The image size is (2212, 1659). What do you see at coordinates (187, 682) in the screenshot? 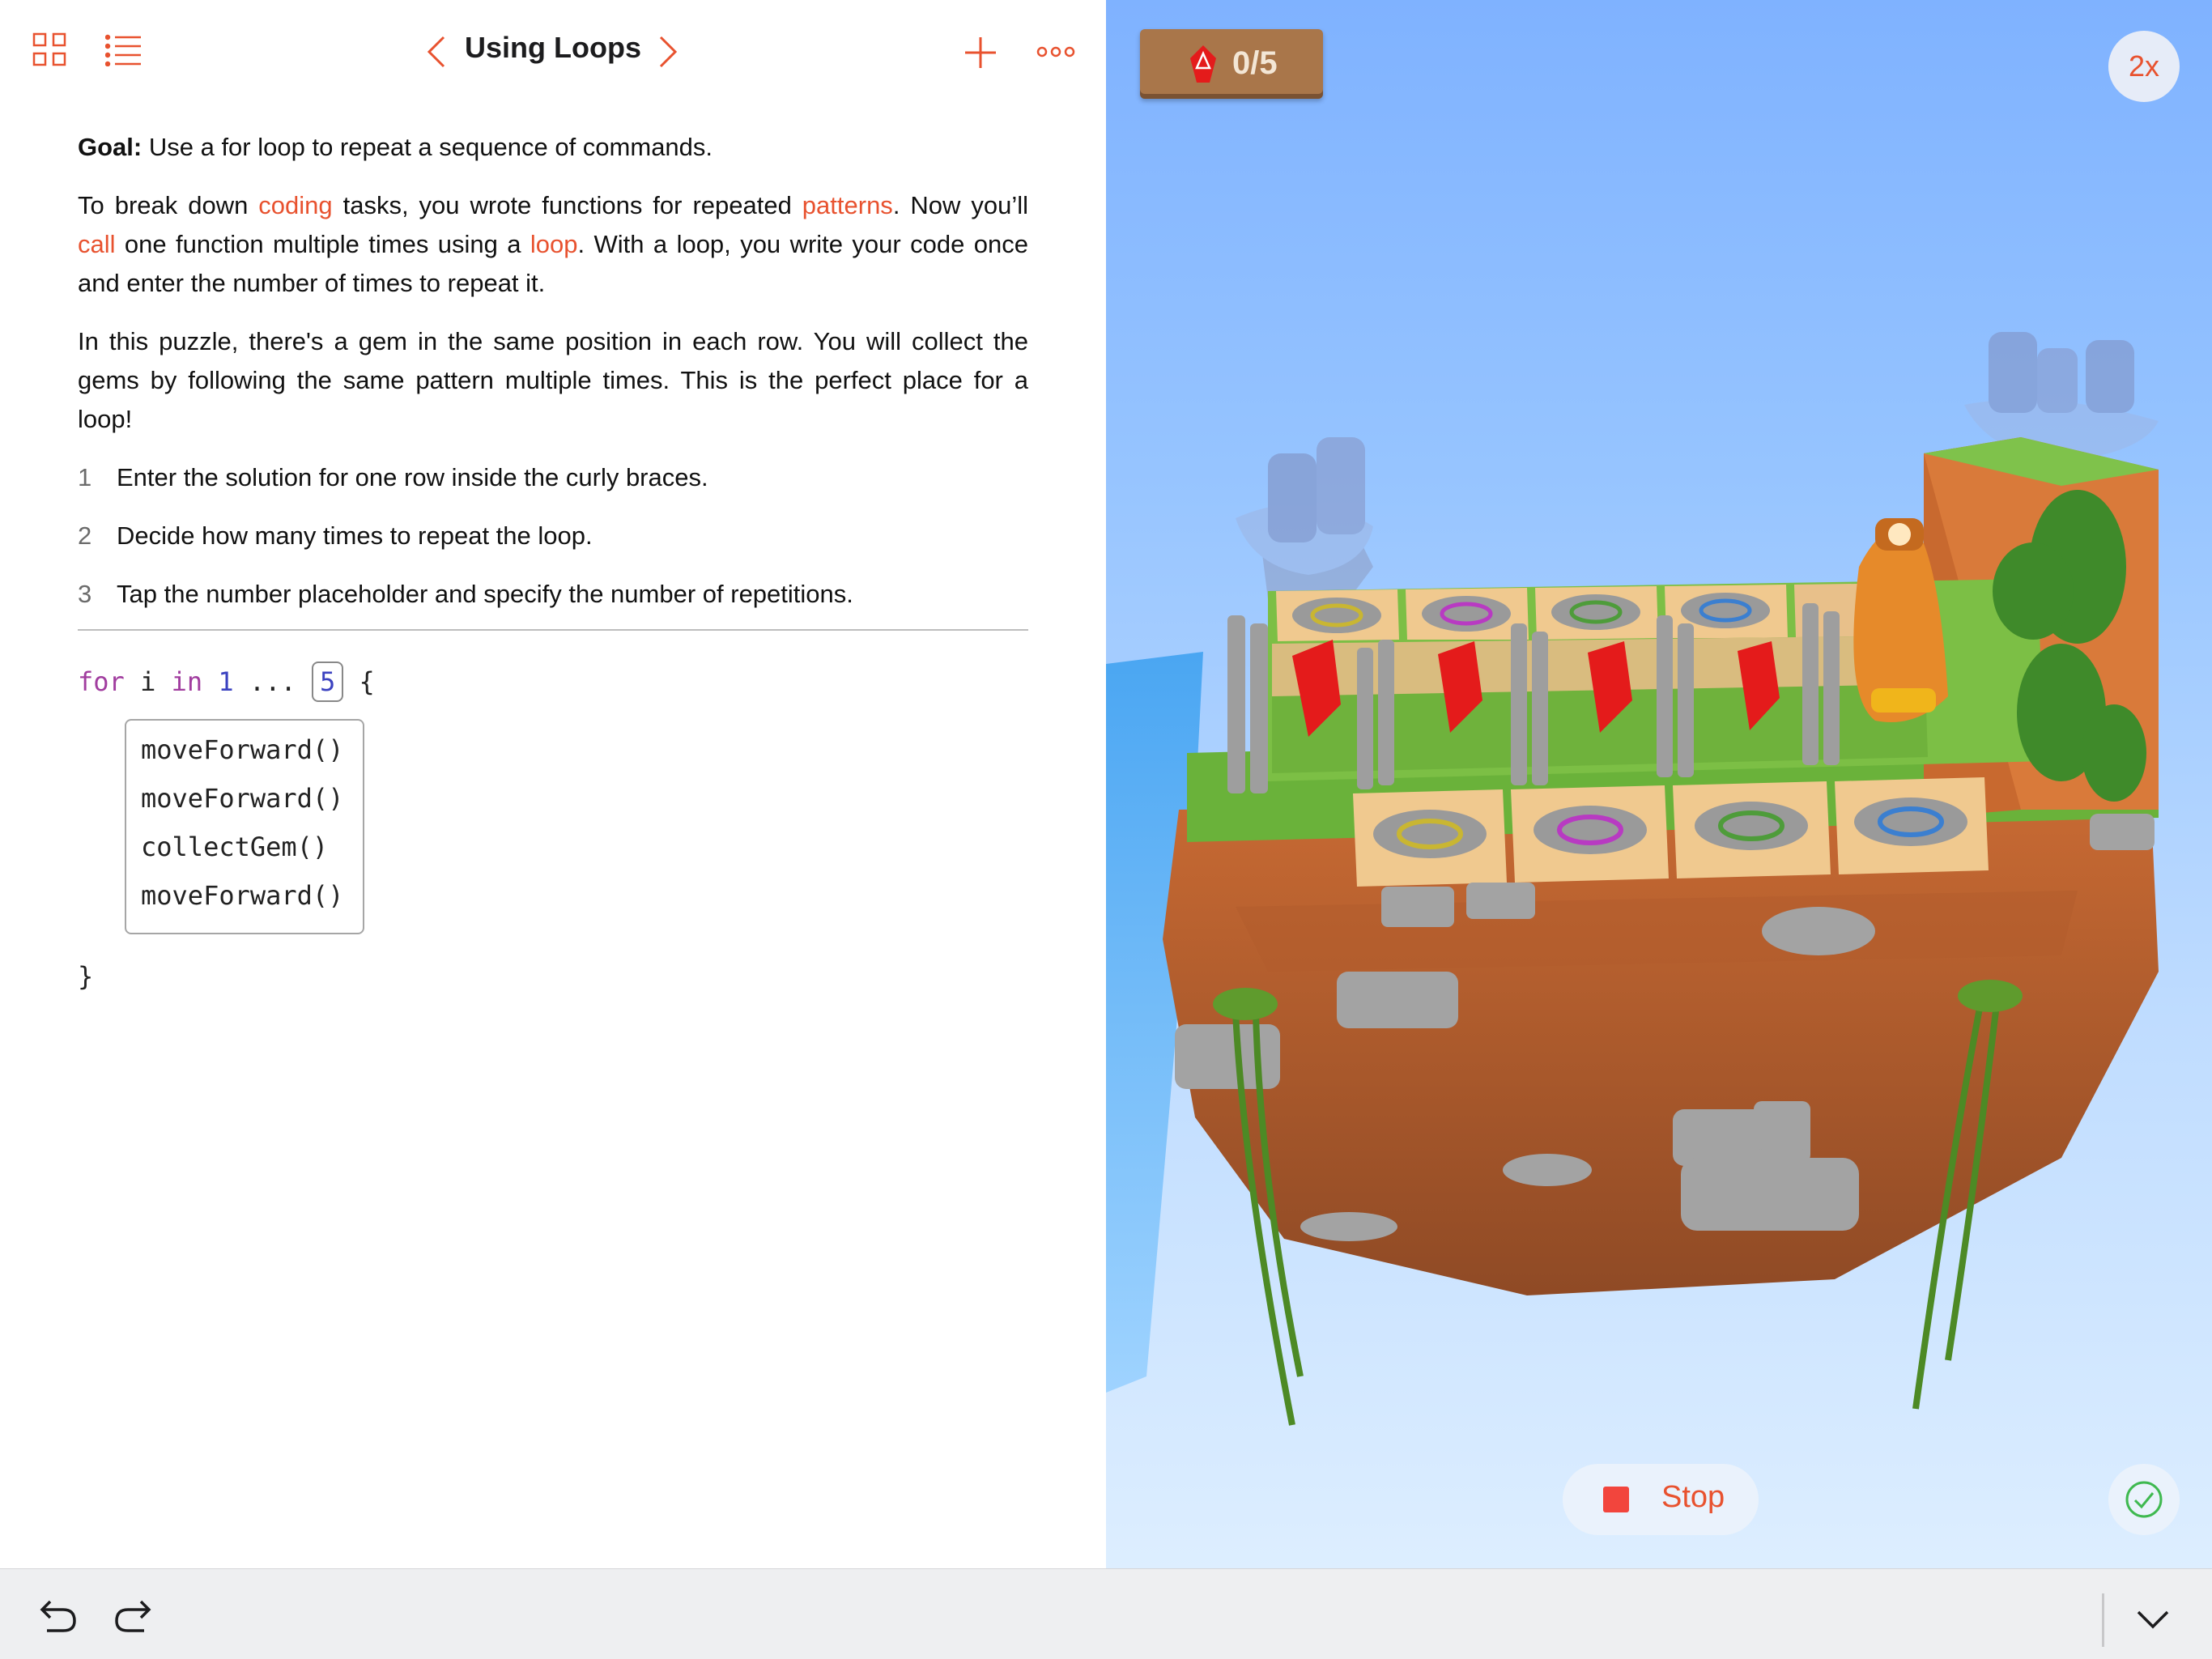
I see `keyword-in: in` at bounding box center [187, 682].